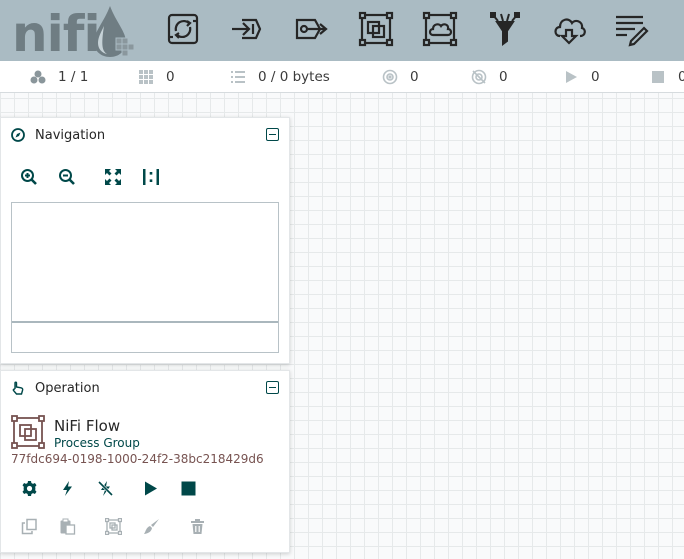 Image resolution: width=684 pixels, height=559 pixels. I want to click on zoom-in-button, so click(29, 177).